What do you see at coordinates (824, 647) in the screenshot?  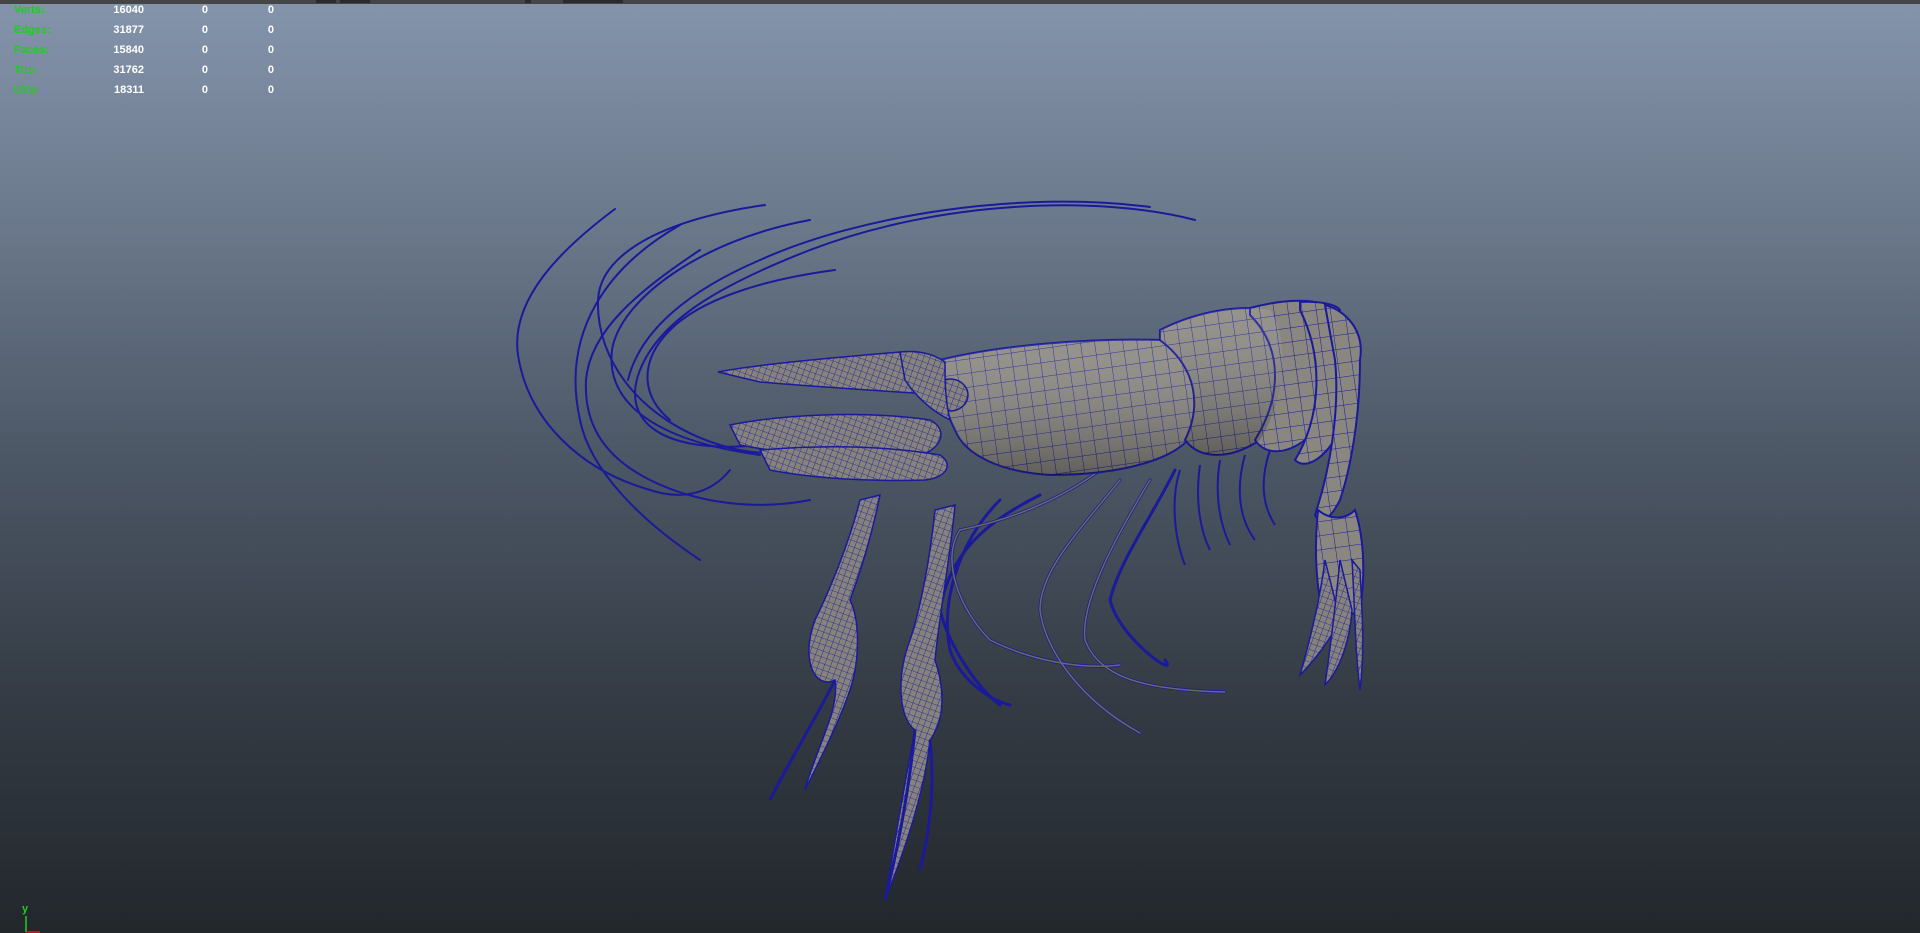 I see `left-claw` at bounding box center [824, 647].